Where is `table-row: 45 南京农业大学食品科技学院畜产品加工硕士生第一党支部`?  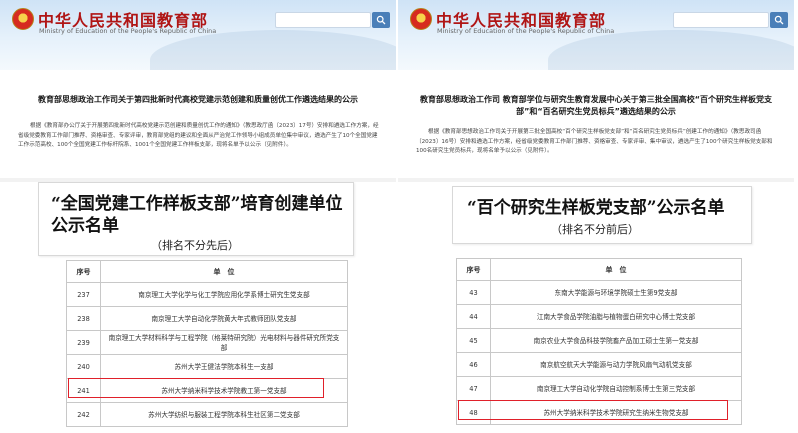
table-row: 45 南京农业大学食品科技学院畜产品加工硕士生第一党支部 is located at coordinates (599, 340).